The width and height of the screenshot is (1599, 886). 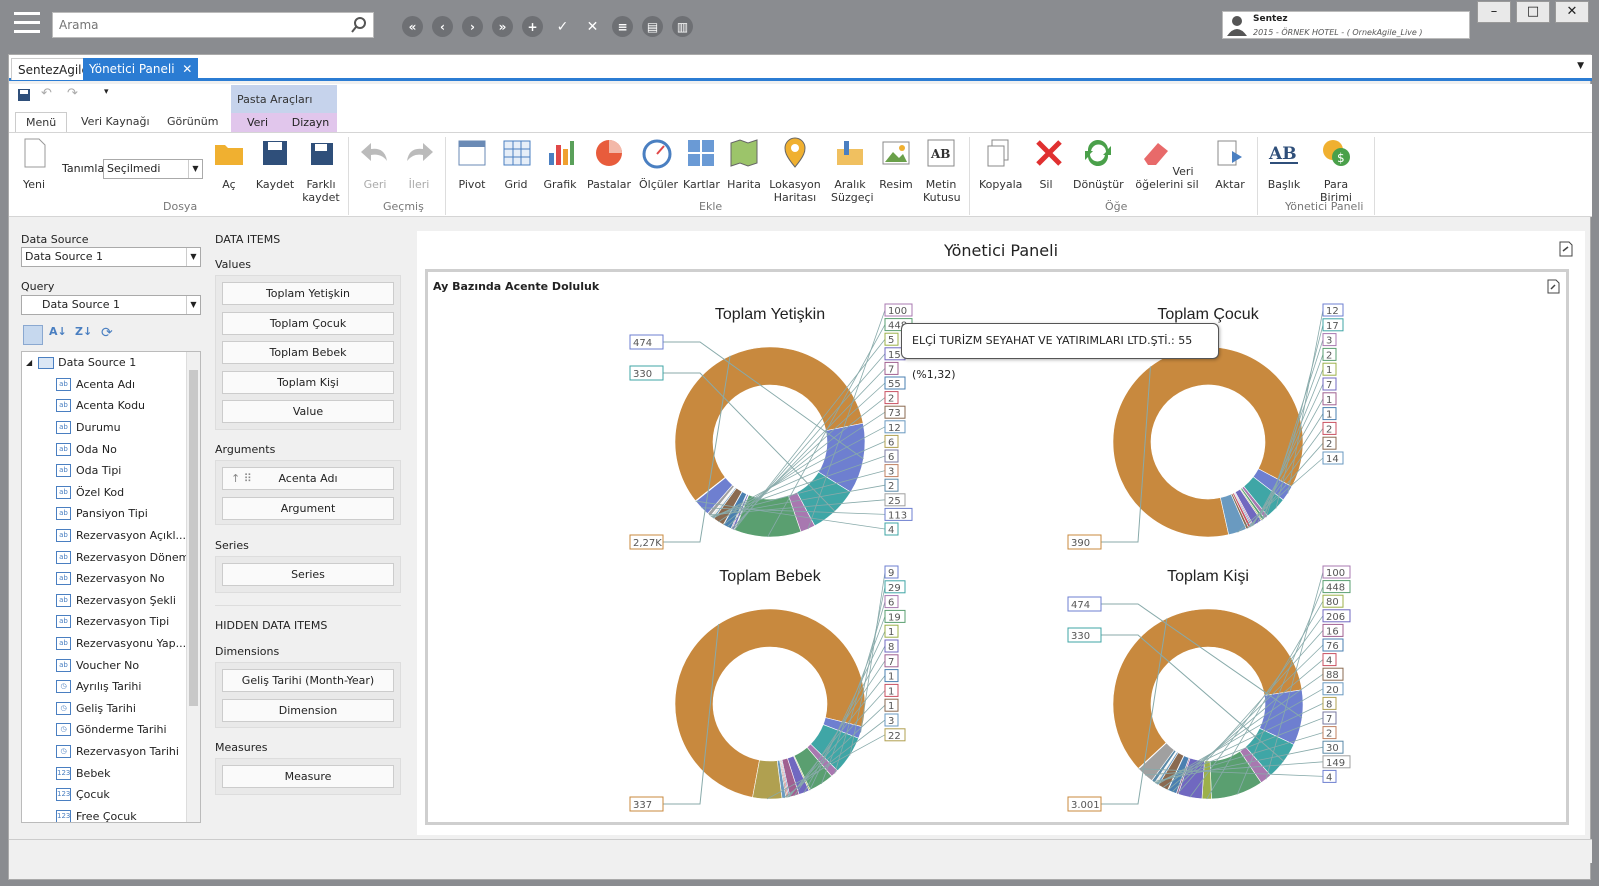 I want to click on delete-button: Sil, so click(x=1047, y=164).